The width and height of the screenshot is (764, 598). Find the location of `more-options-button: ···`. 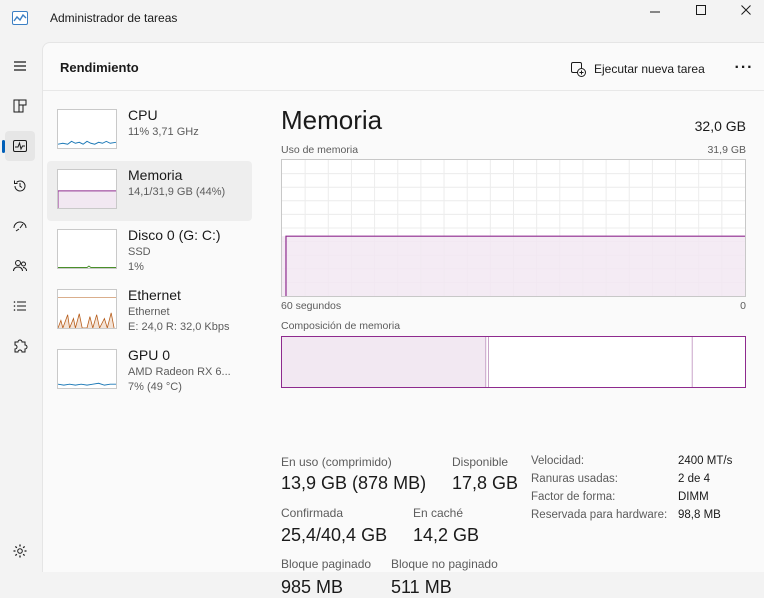

more-options-button: ··· is located at coordinates (744, 68).